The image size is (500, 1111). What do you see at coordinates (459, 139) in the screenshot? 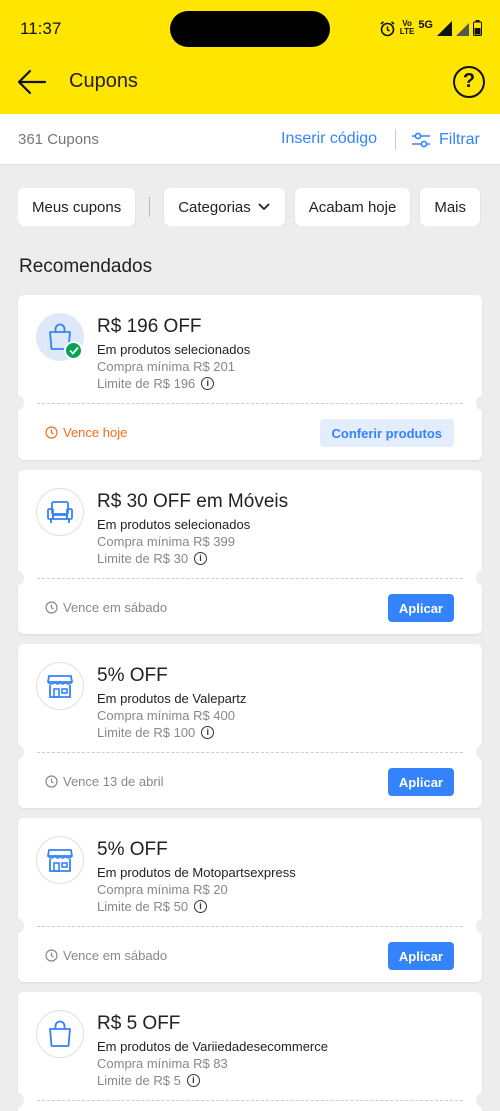
I see `filter-label: Filtrar` at bounding box center [459, 139].